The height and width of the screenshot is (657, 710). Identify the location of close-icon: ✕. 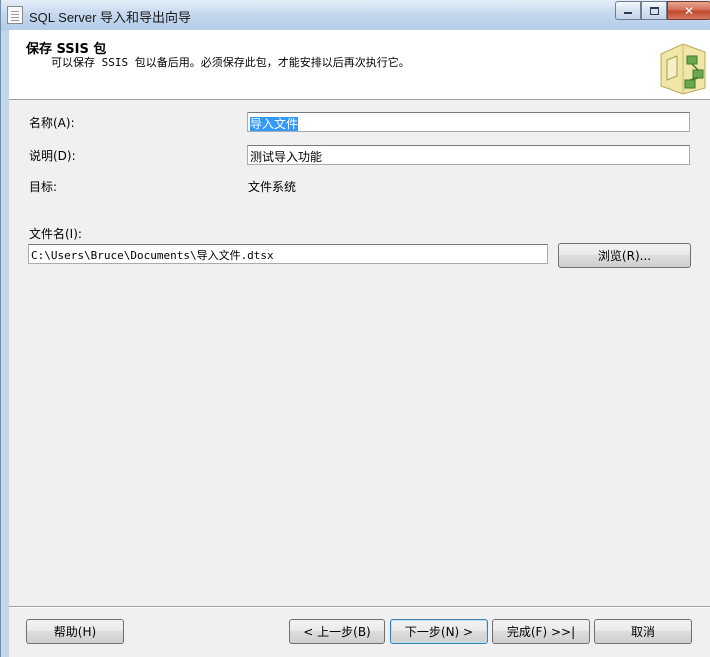
(689, 10).